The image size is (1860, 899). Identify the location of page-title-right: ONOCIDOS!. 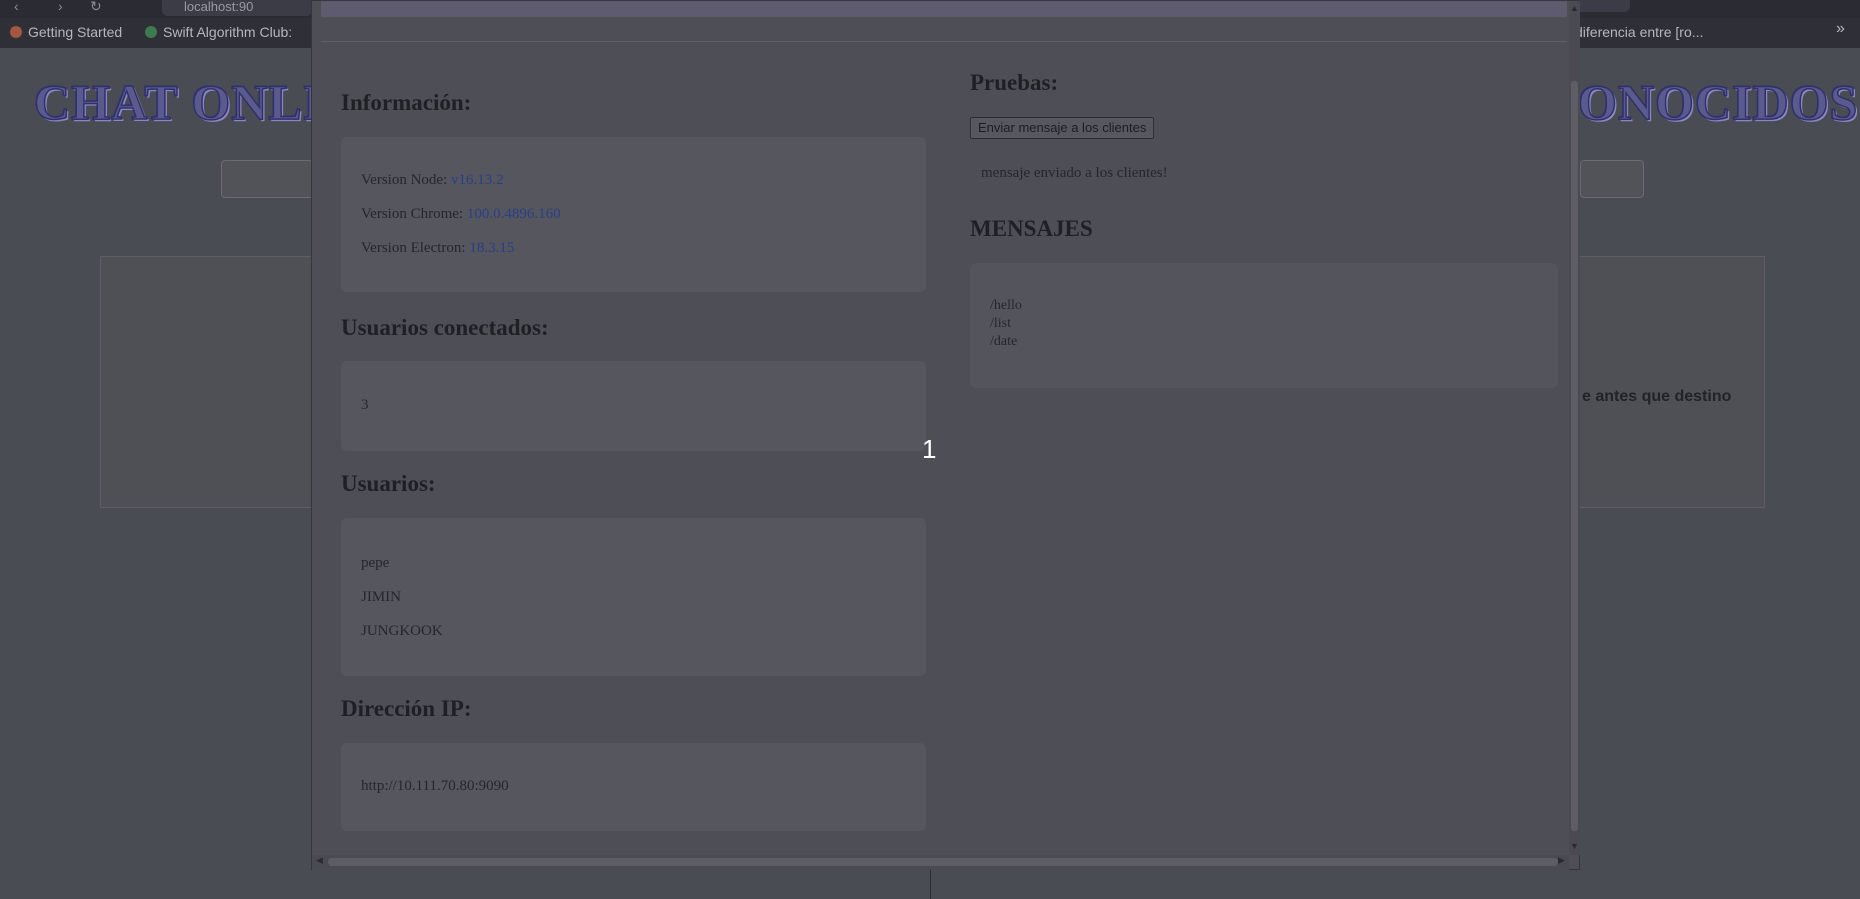
(1718, 102).